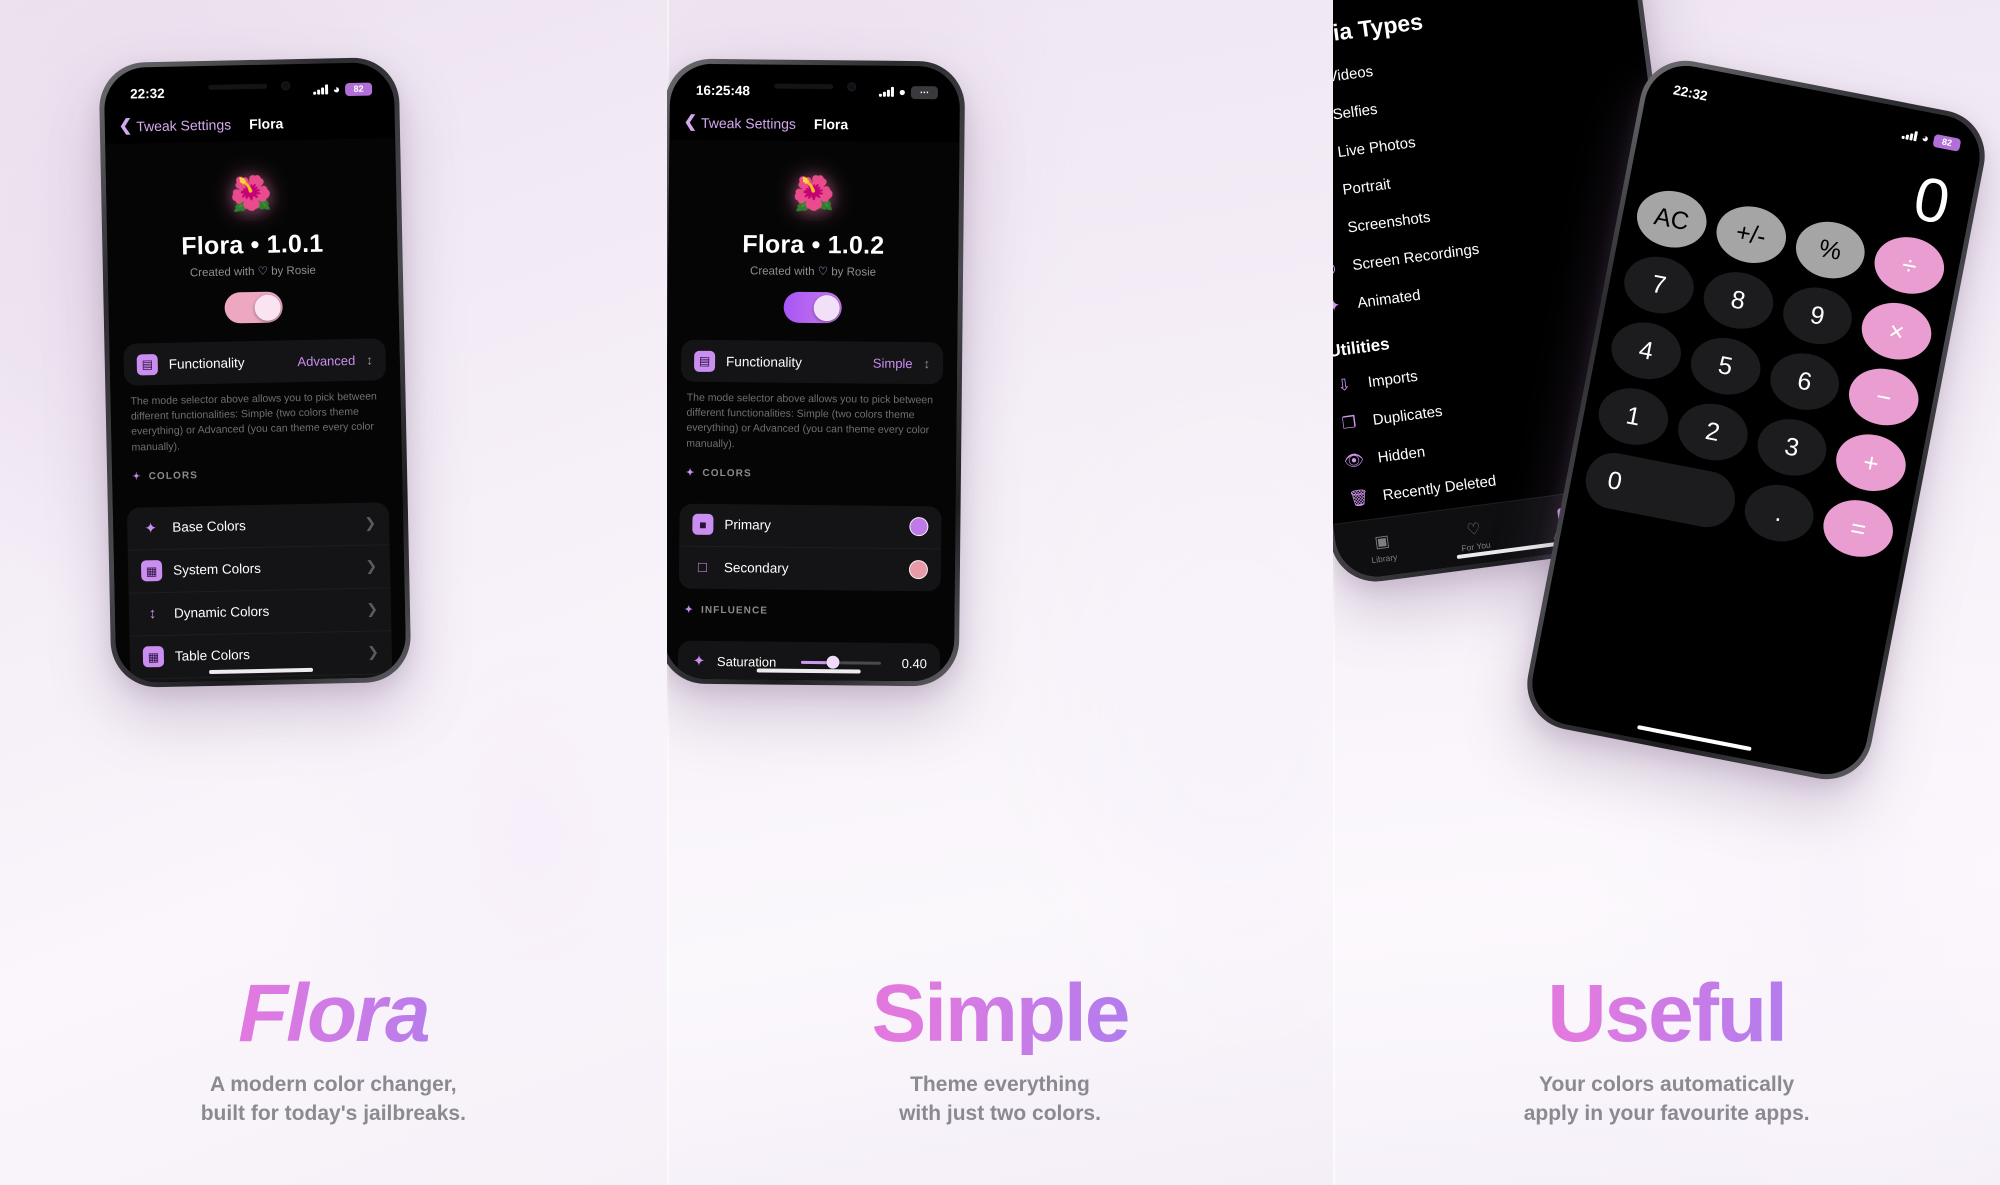 This screenshot has width=2000, height=1185. I want to click on key-sign: +/-, so click(1751, 234).